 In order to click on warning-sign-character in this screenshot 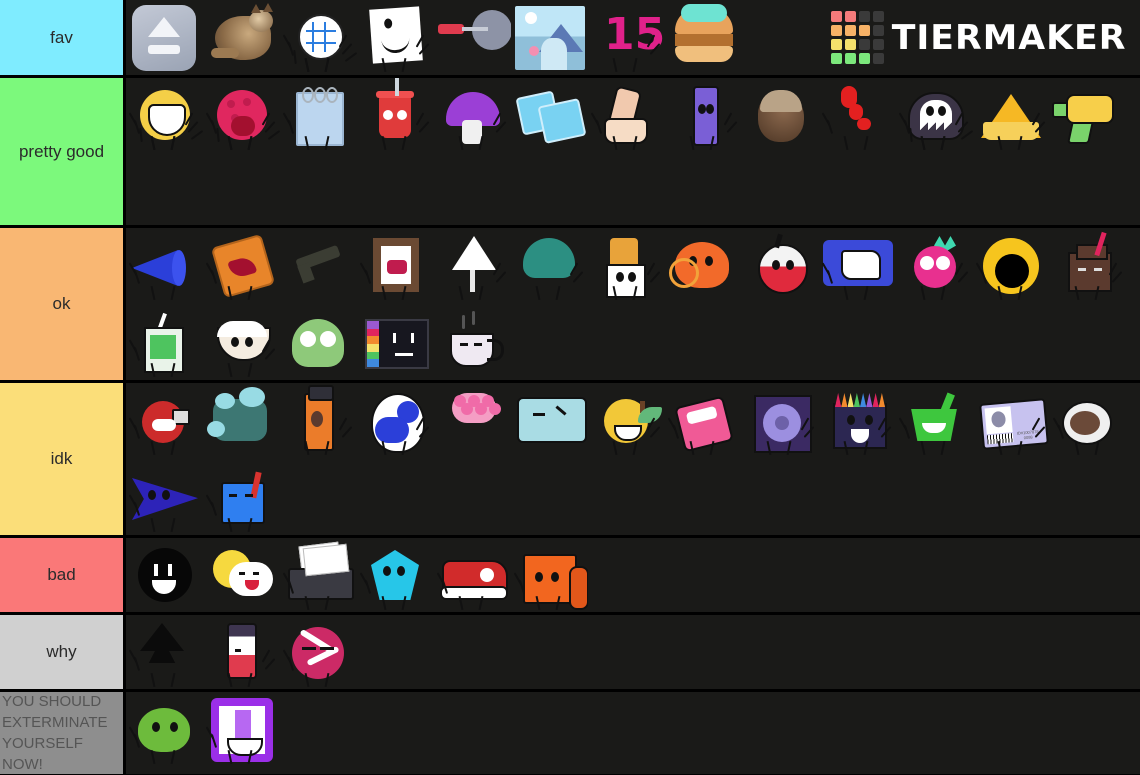, I will do `click(472, 266)`.